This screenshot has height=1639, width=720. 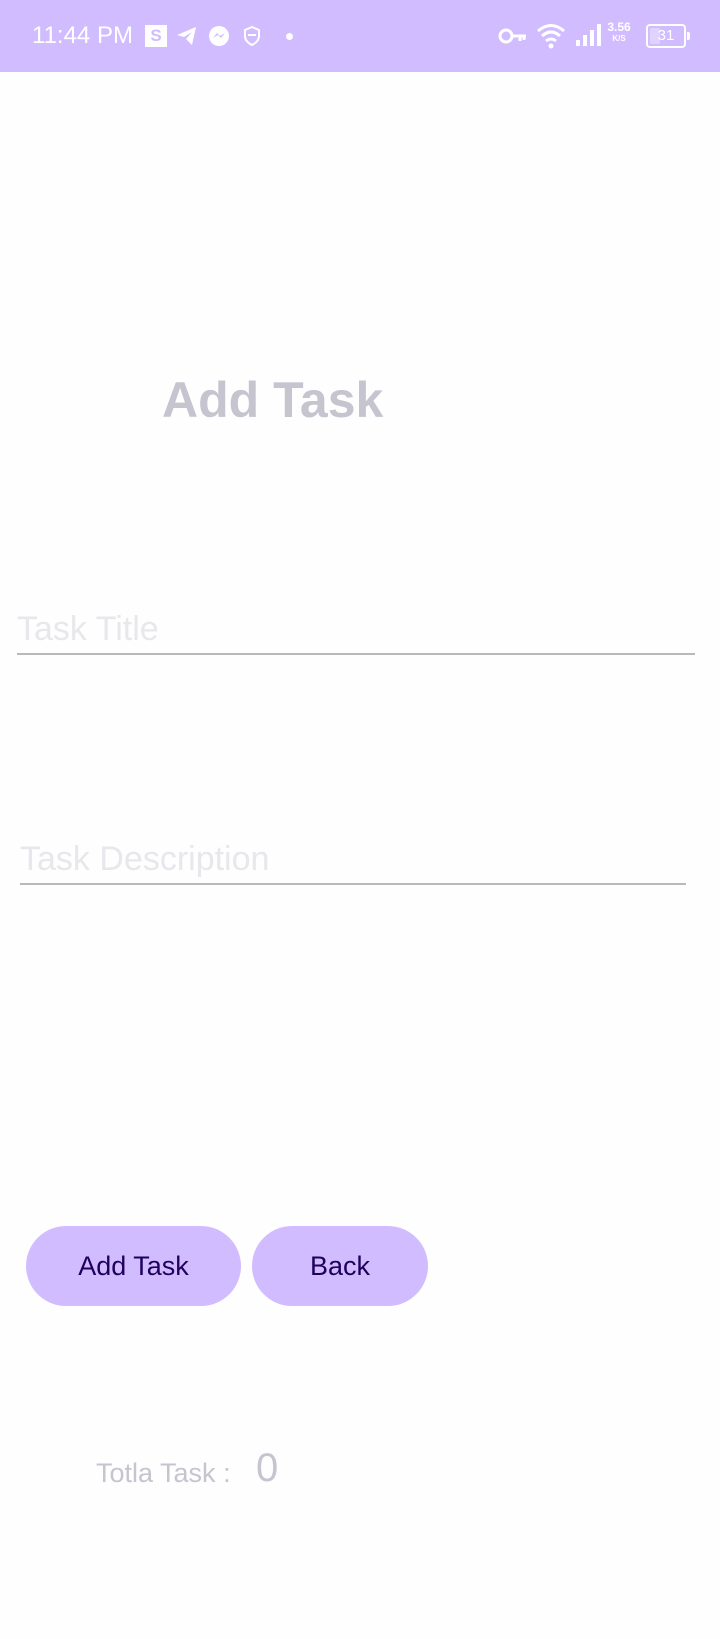 What do you see at coordinates (273, 400) in the screenshot?
I see `page-title: Add Task` at bounding box center [273, 400].